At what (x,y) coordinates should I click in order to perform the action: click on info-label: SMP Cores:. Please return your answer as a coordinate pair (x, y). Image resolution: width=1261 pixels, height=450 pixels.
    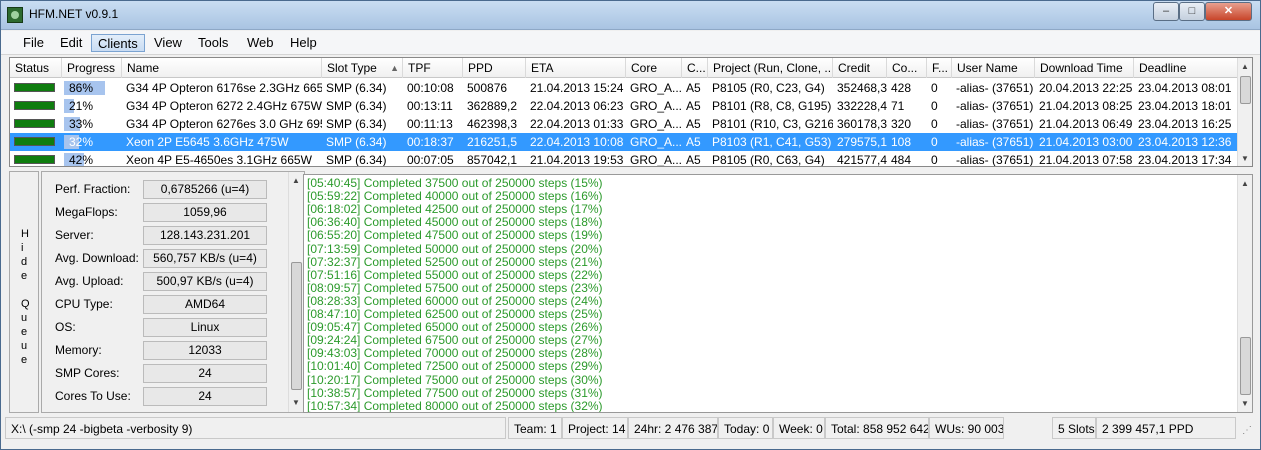
    Looking at the image, I should click on (87, 373).